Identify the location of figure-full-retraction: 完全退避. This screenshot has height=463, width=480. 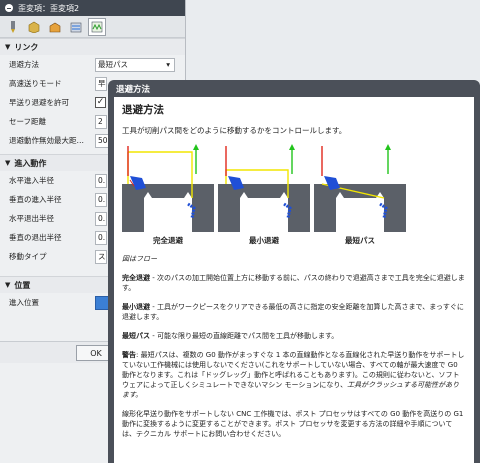
(168, 193).